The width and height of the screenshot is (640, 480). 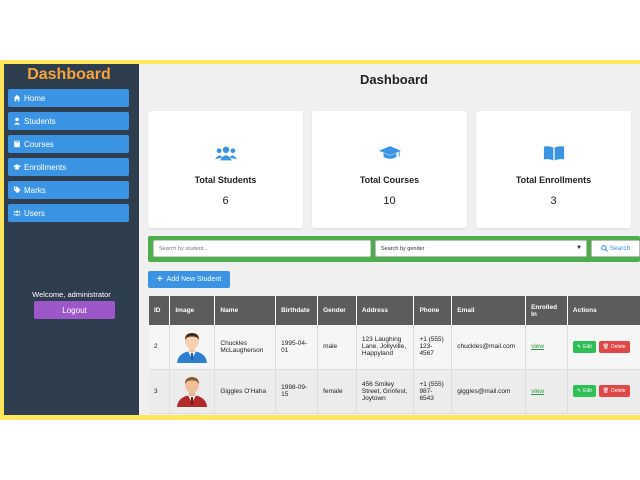 What do you see at coordinates (68, 121) in the screenshot?
I see `sidebar-item-students: Students` at bounding box center [68, 121].